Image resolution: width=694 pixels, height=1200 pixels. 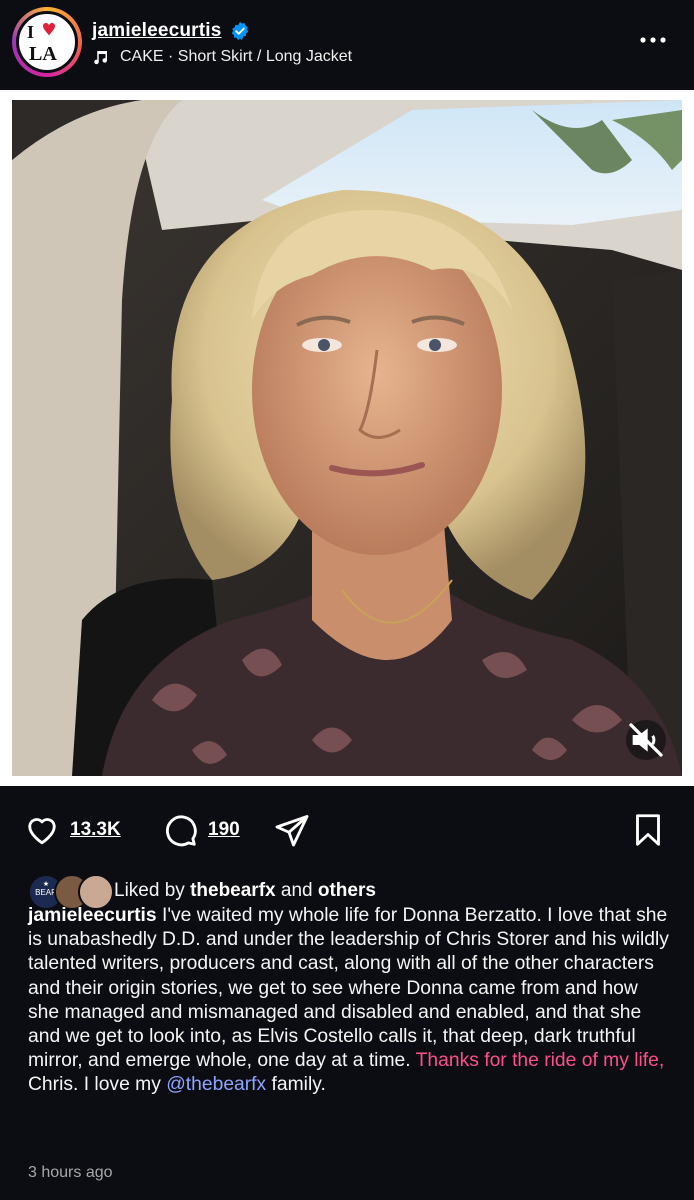 I want to click on story-ring: I LA, so click(x=47, y=42).